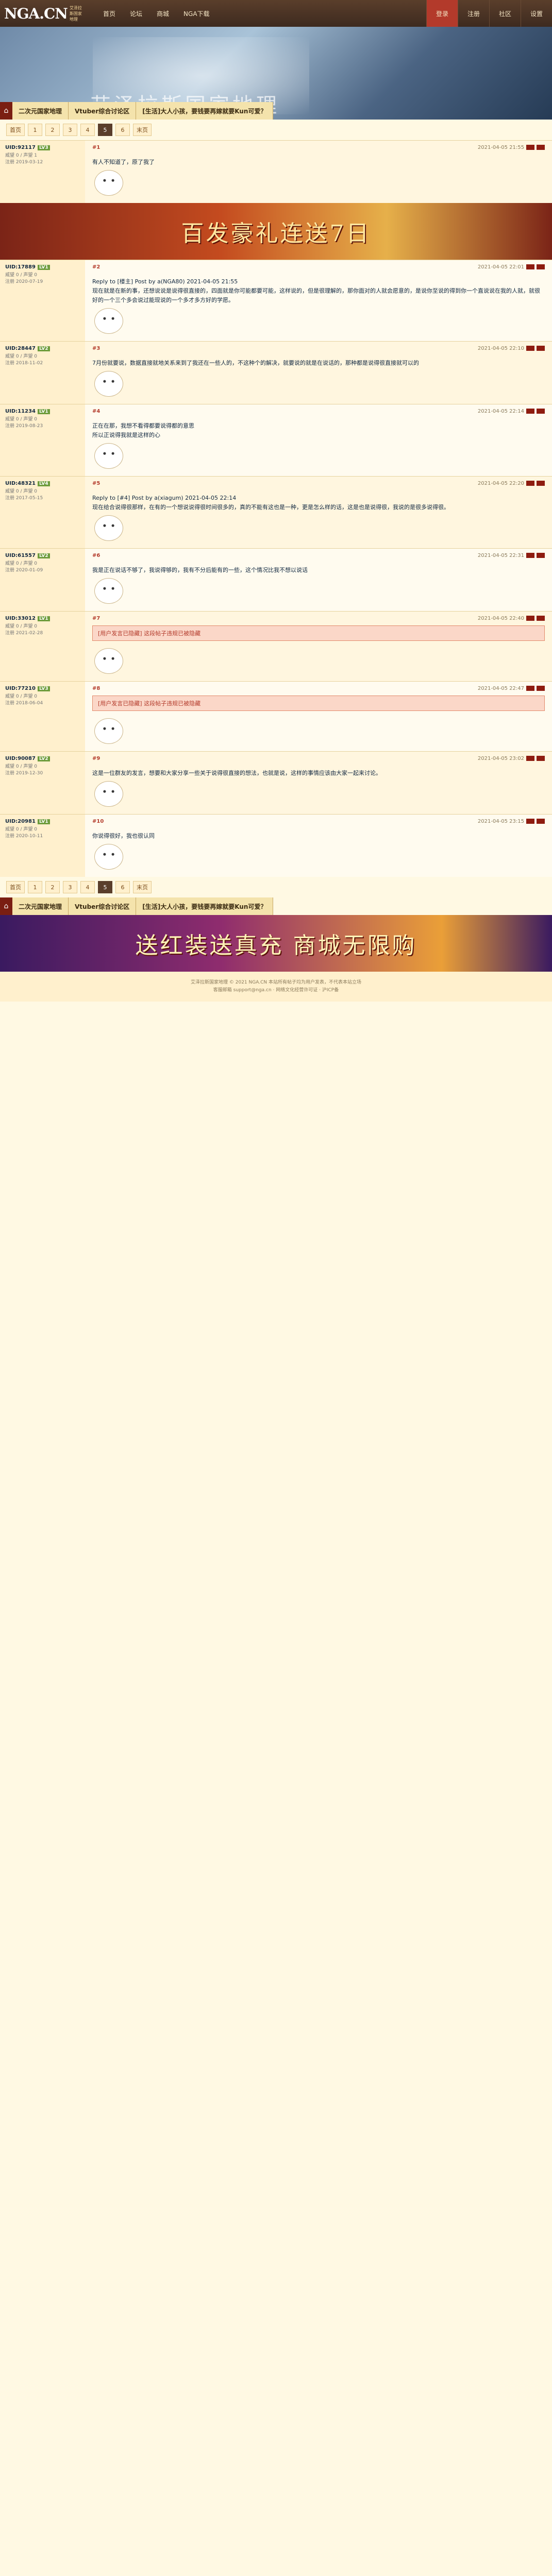  I want to click on author-meta: 威望 0 / 声望 0 注册 2019-08-23, so click(24, 423).